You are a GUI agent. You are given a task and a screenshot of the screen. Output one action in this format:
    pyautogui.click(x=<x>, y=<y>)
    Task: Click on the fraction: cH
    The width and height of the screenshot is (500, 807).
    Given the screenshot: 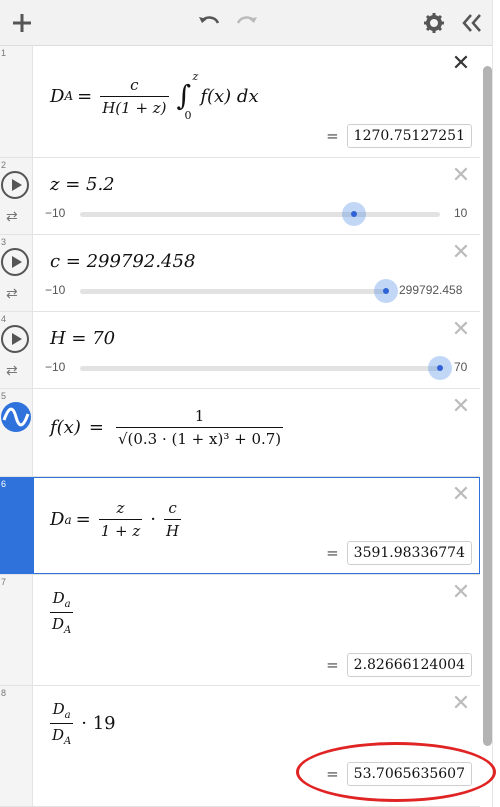 What is the action you would take?
    pyautogui.click(x=172, y=519)
    